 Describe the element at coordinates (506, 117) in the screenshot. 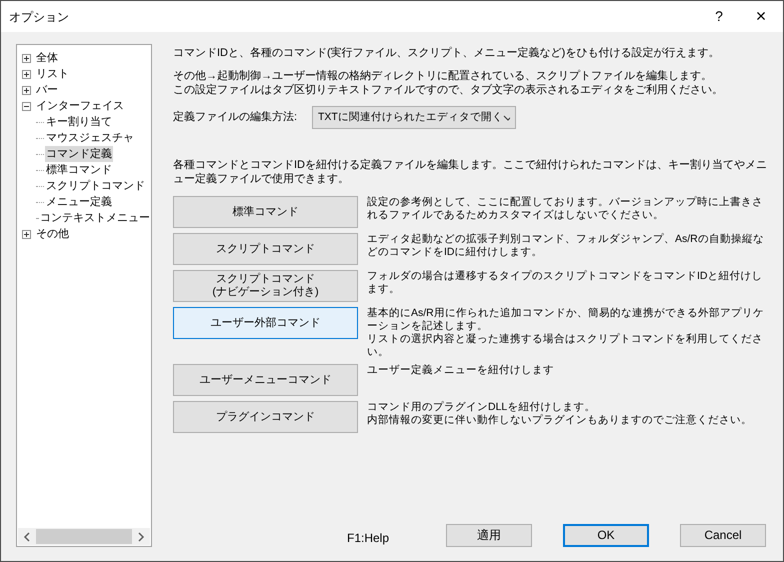

I see `chevron-down-icon` at that location.